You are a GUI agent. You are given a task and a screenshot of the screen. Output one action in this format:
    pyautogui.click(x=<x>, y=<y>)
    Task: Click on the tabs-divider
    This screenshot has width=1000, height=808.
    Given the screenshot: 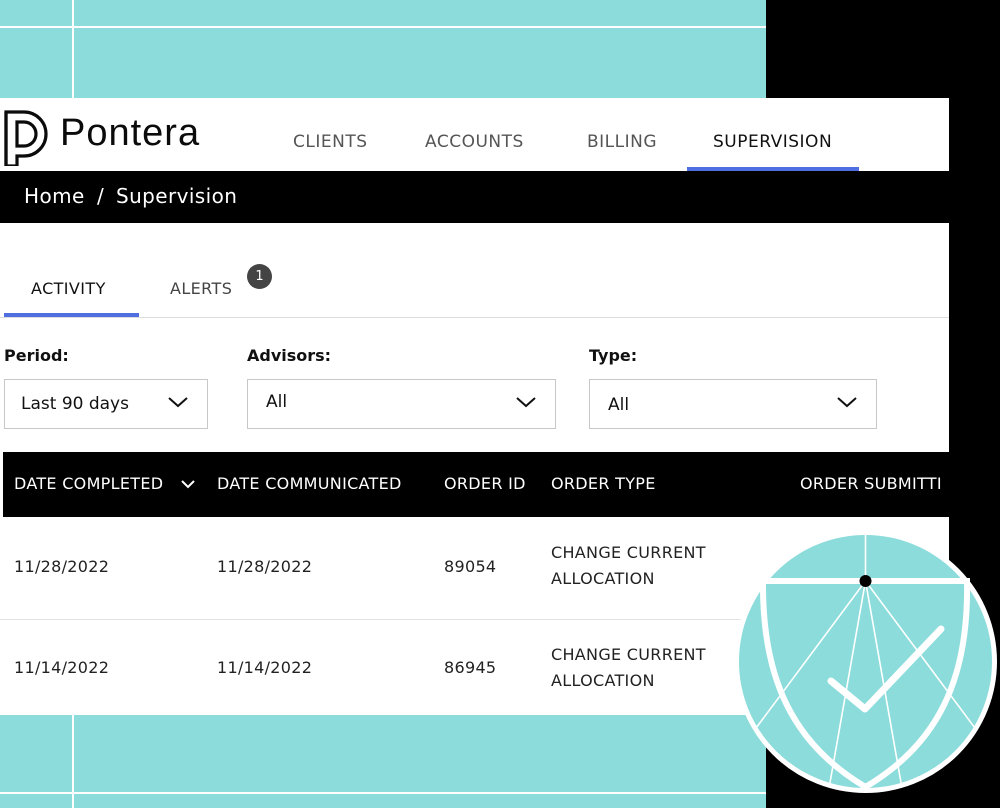 What is the action you would take?
    pyautogui.click(x=474, y=317)
    